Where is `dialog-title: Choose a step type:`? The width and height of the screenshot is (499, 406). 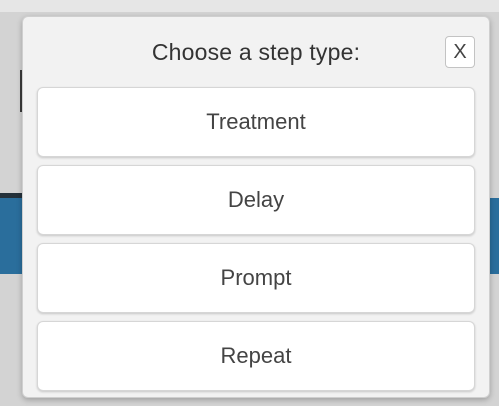 dialog-title: Choose a step type: is located at coordinates (256, 52).